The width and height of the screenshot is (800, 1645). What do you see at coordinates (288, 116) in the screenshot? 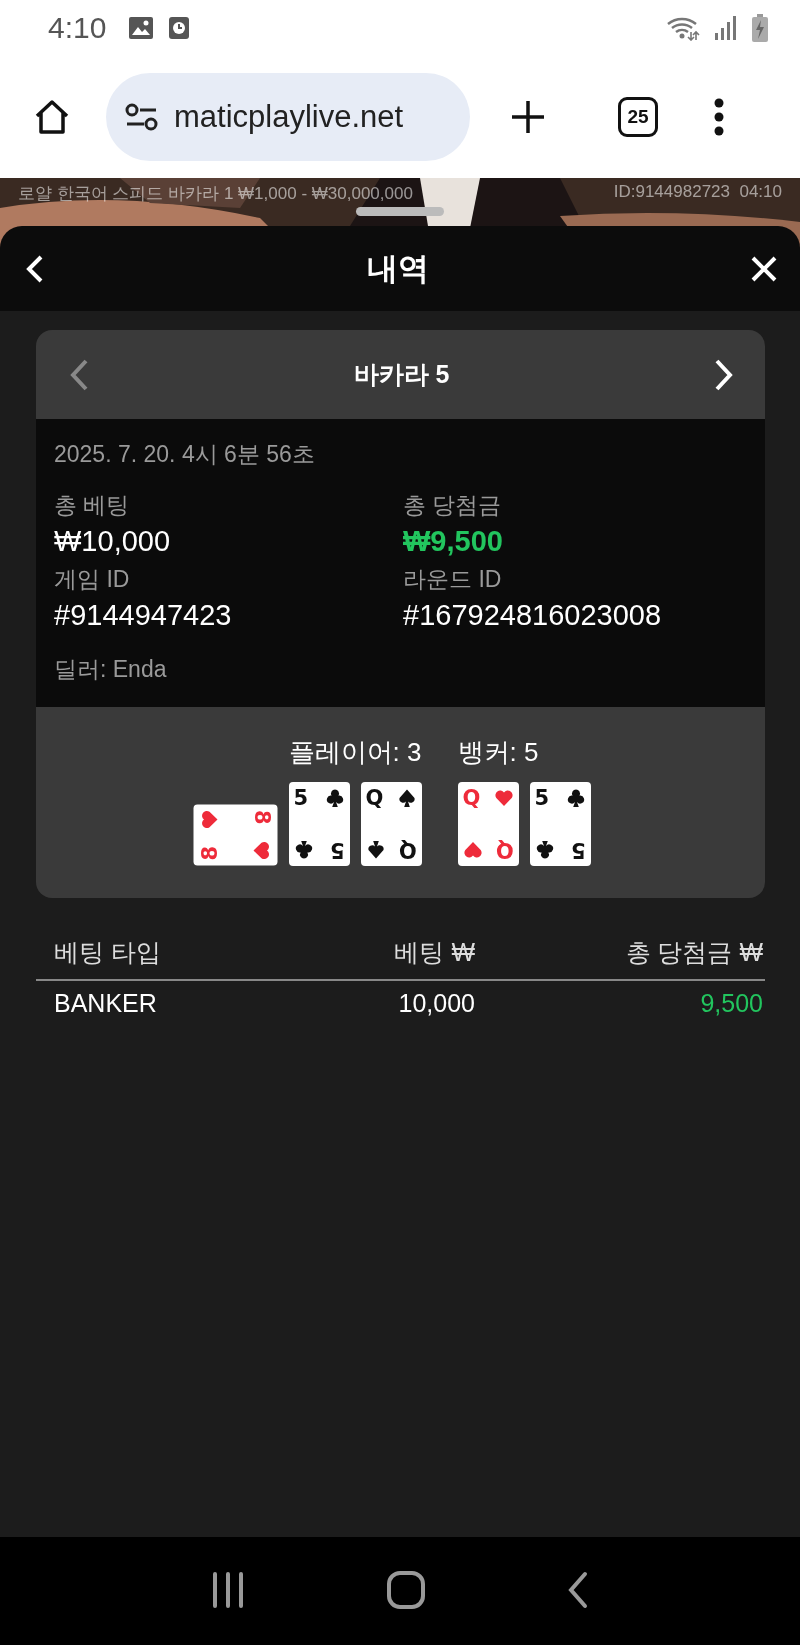
I see `address-bar: maticplaylive.net` at bounding box center [288, 116].